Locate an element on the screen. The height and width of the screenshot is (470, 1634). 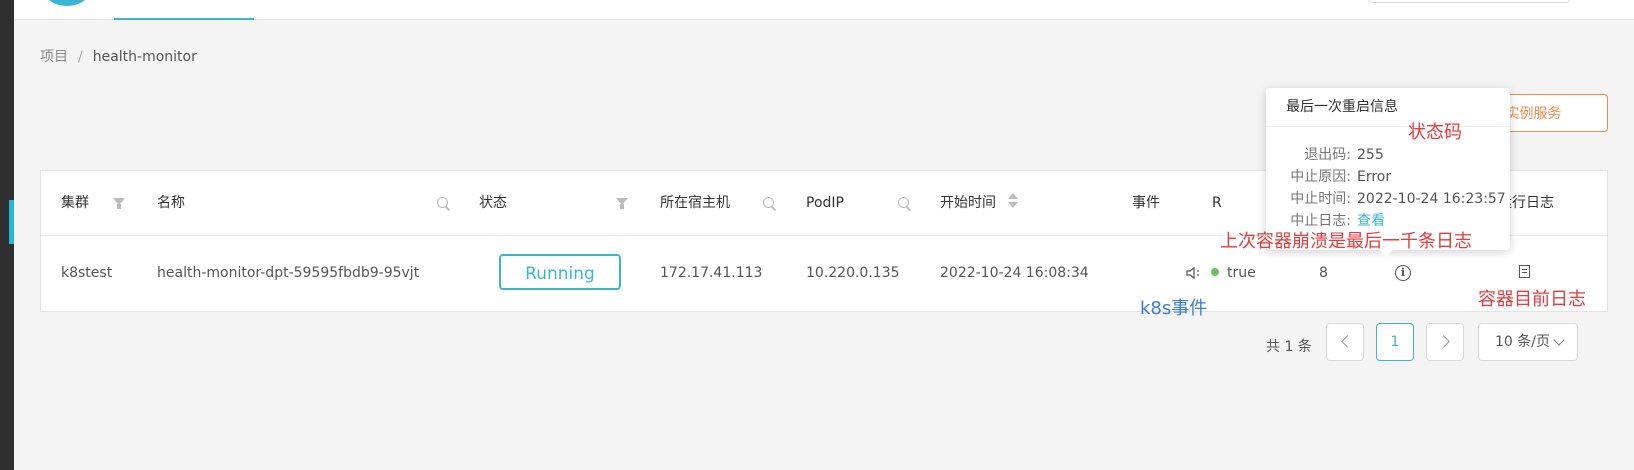
log-icon is located at coordinates (1524, 271).